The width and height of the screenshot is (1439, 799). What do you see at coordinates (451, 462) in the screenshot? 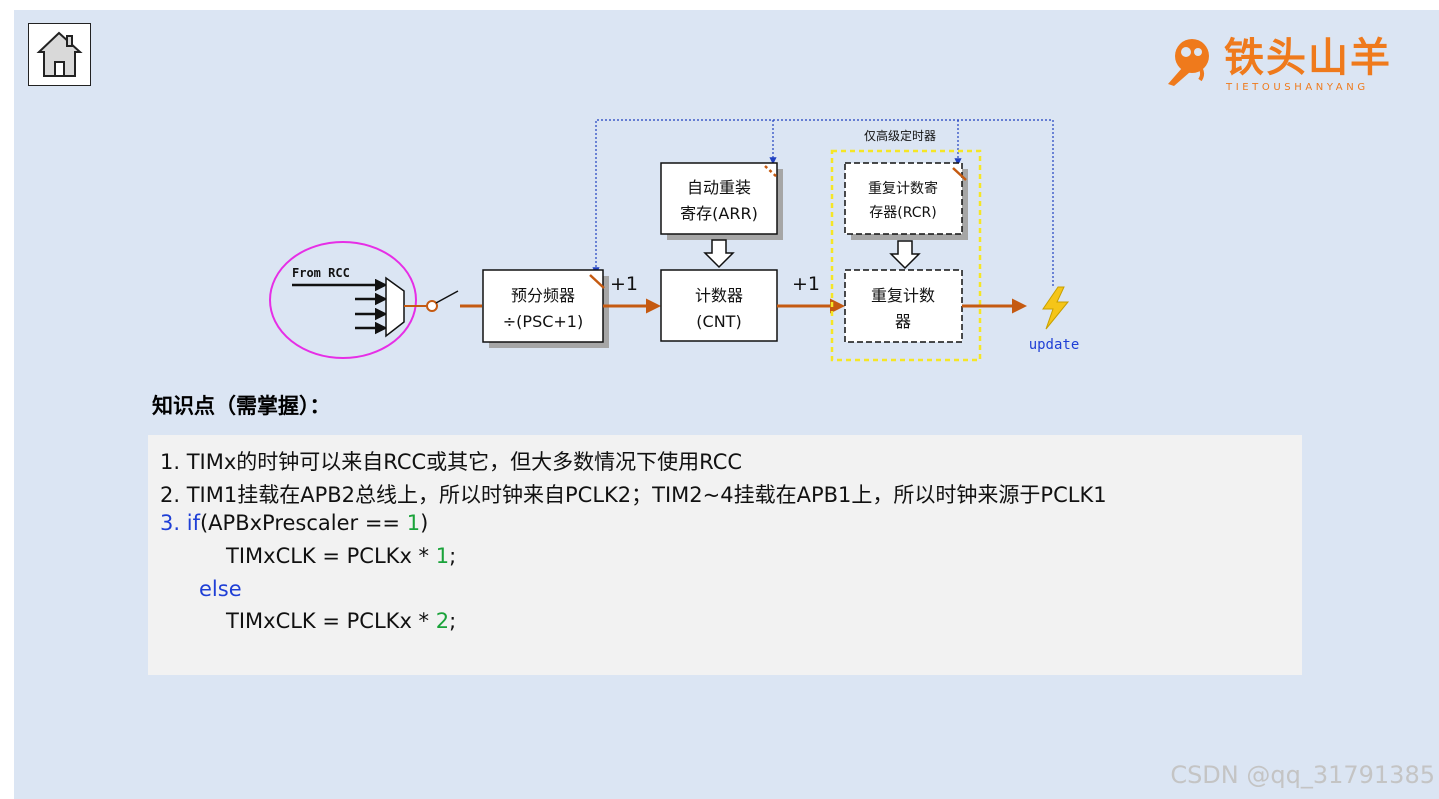
I see `knowledge-line-1: 1. TIMx的时钟可以来自RCC或其它，但大多数情况下使用RCC` at bounding box center [451, 462].